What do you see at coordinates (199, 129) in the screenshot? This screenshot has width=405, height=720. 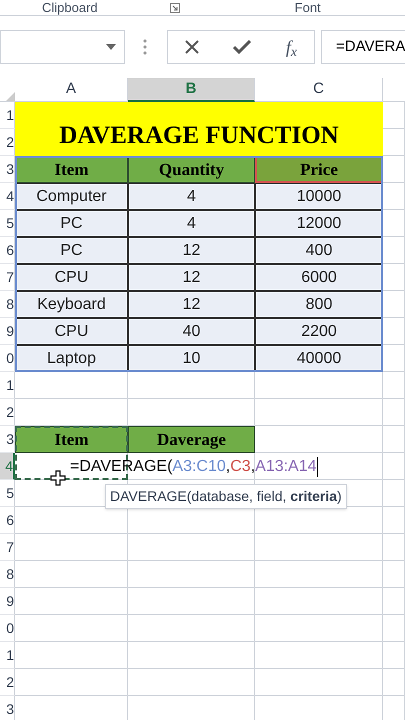 I see `sheet-title: DAVERAGE FUNCTION` at bounding box center [199, 129].